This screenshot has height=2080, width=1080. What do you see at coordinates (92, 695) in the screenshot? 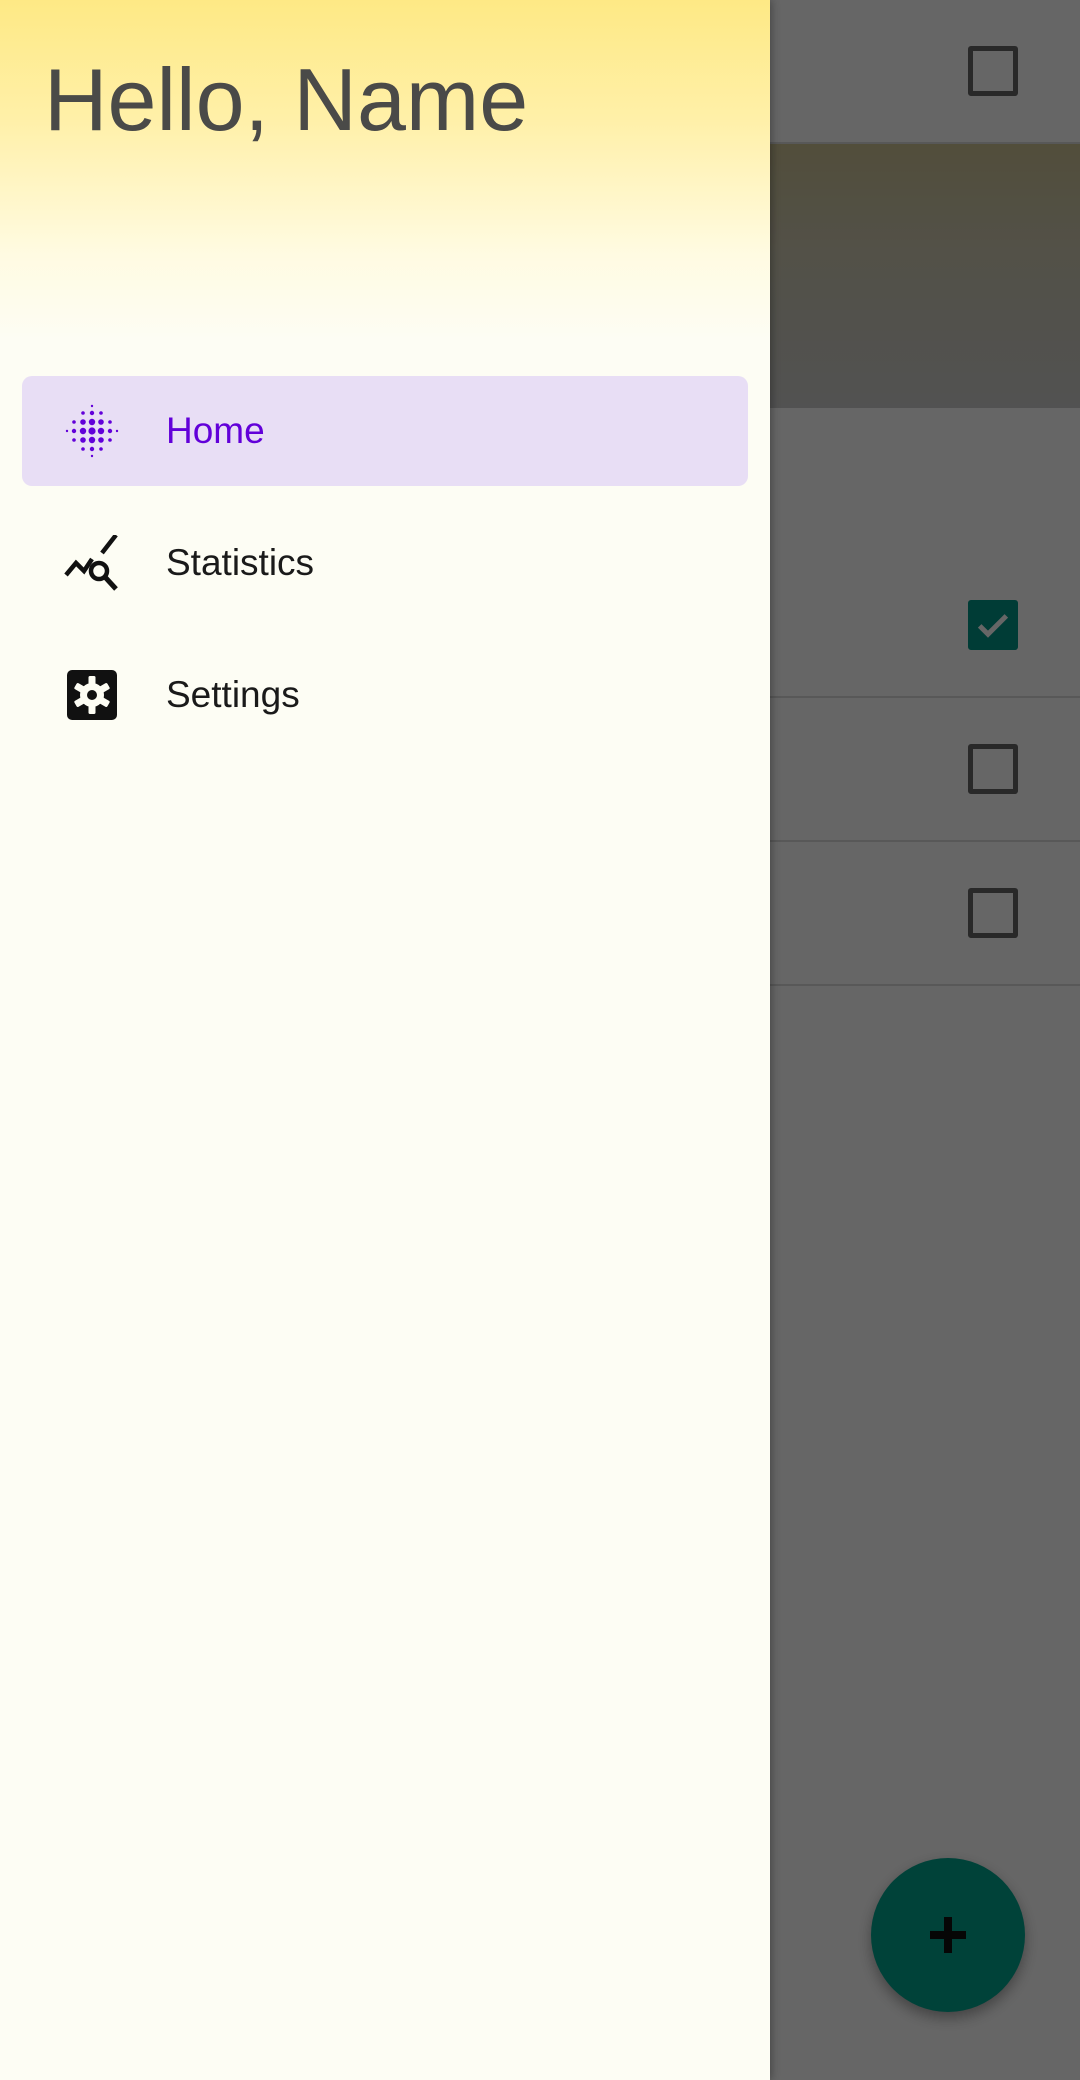
I see `gear-icon` at bounding box center [92, 695].